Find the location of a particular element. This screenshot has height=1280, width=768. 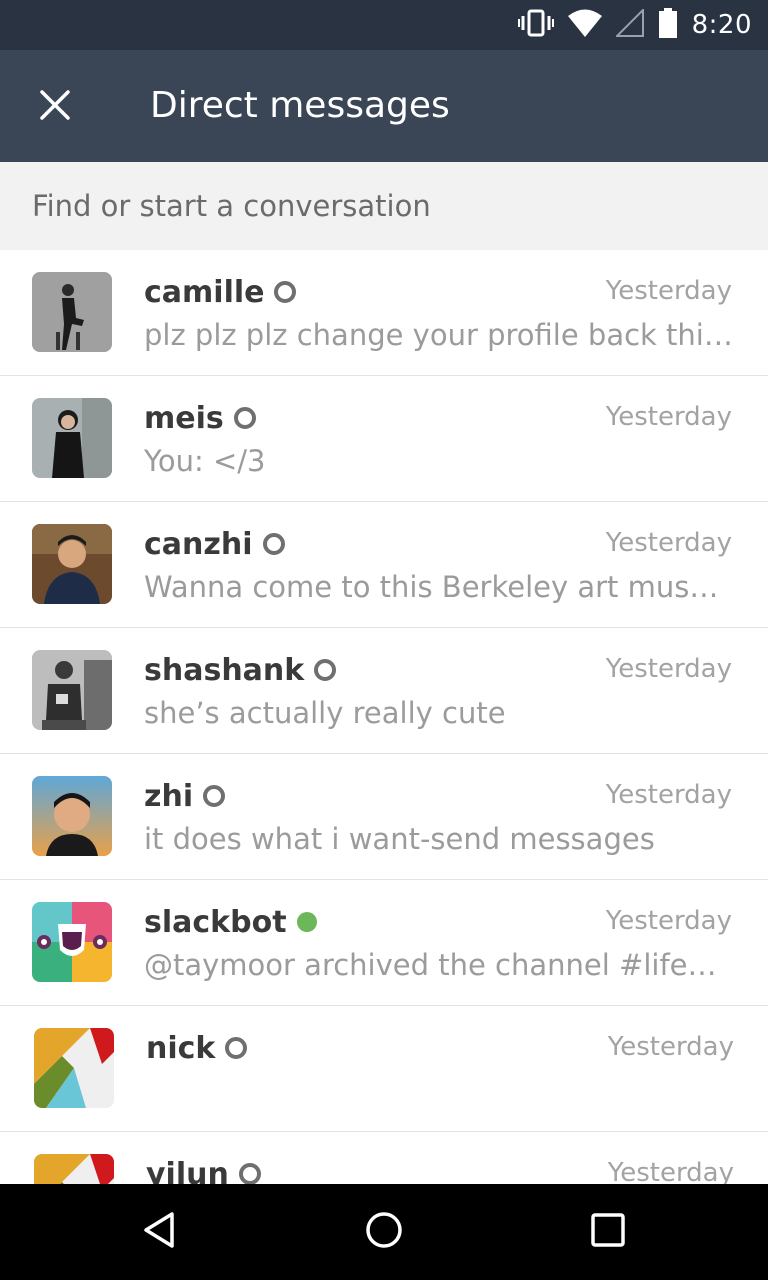

message-preview: it does what i want-send messages is located at coordinates (399, 839).